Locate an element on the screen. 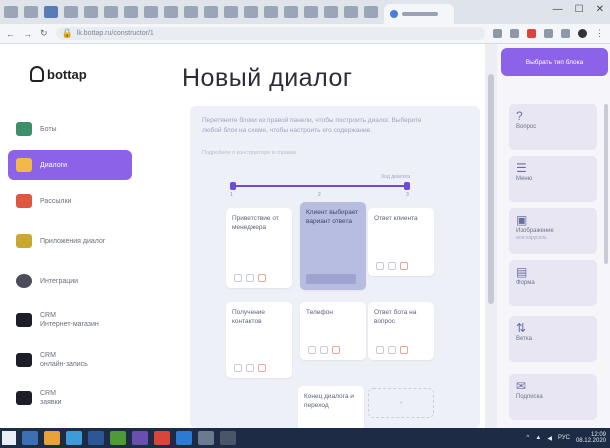 The width and height of the screenshot is (610, 448). scrollbar-thumb is located at coordinates (491, 189).